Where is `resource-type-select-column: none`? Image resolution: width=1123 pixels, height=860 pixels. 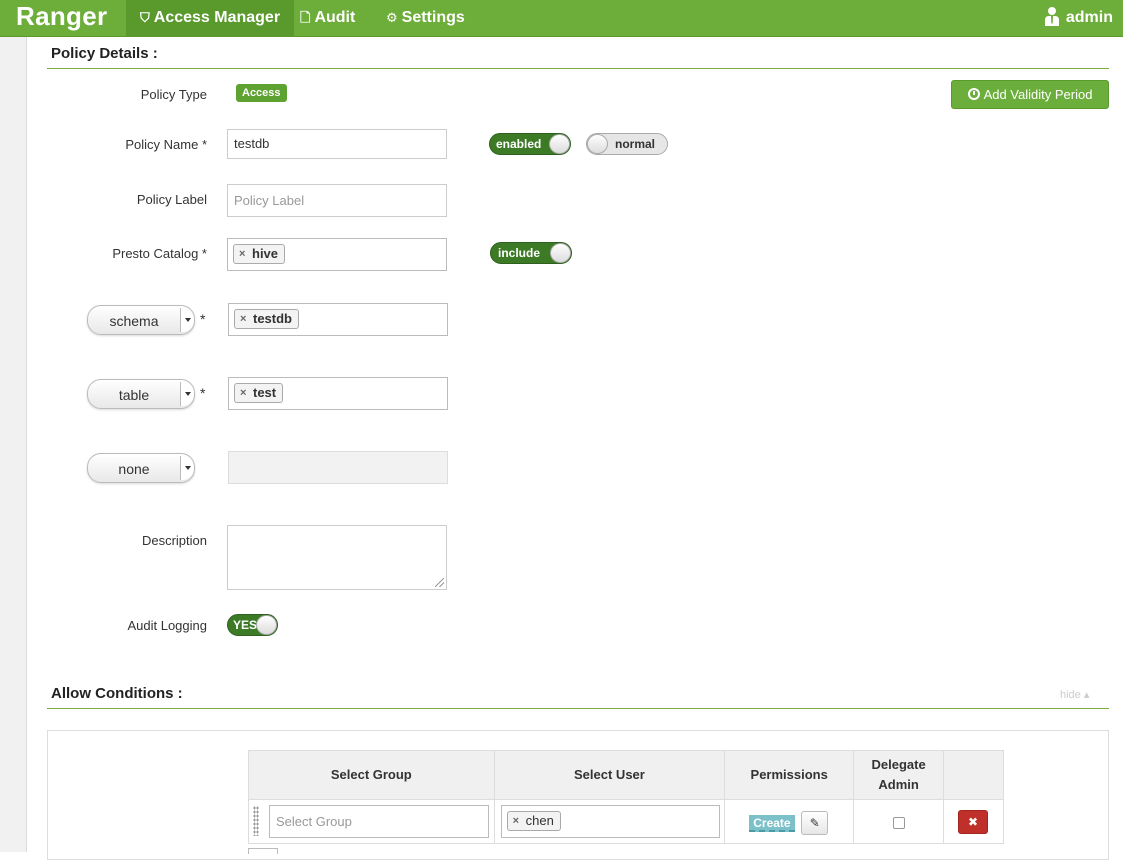
resource-type-select-column: none is located at coordinates (141, 468).